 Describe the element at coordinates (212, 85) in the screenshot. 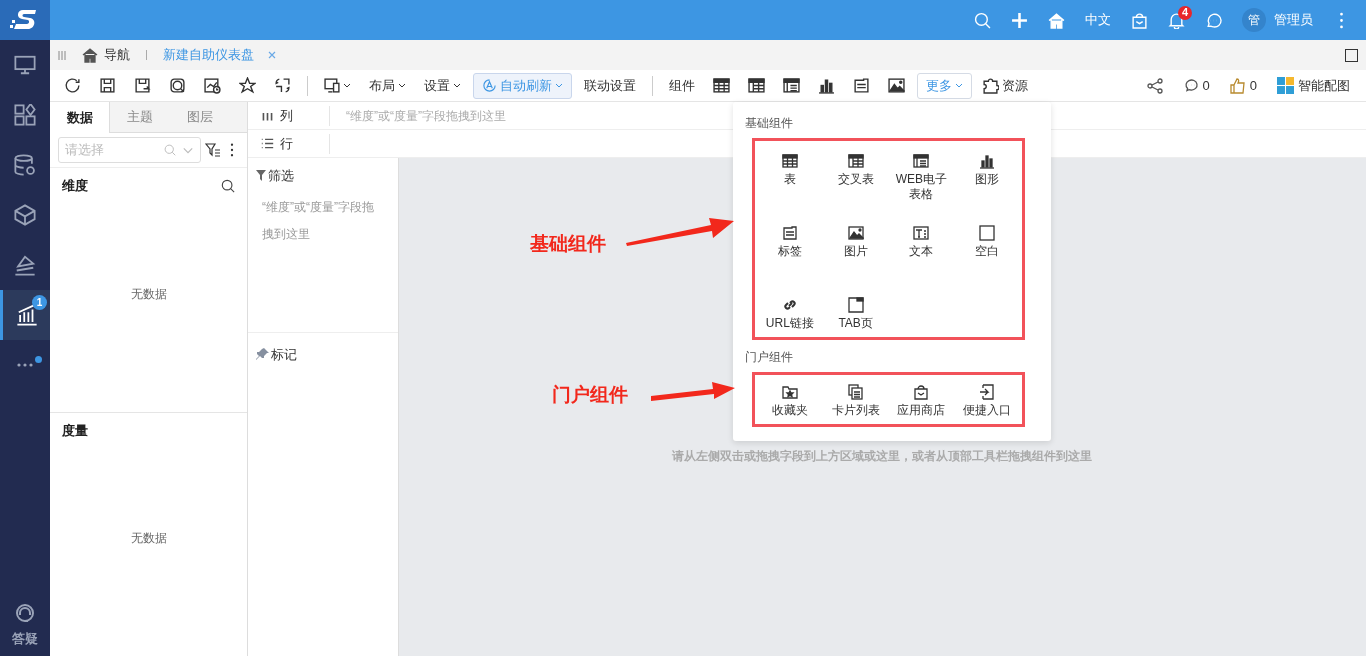

I see `chart-clock-icon` at that location.